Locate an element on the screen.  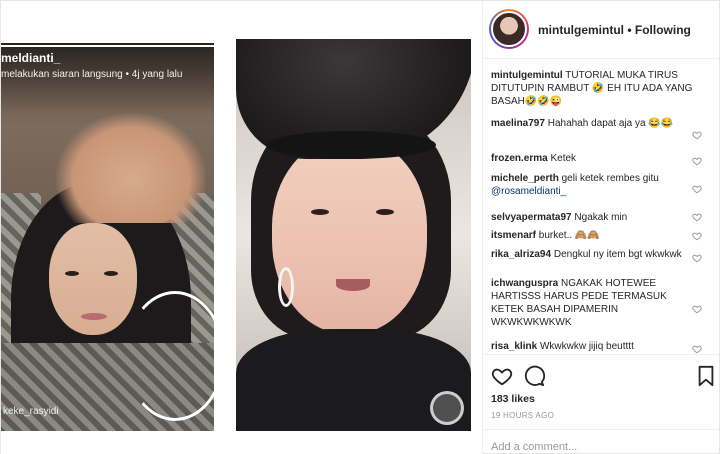
comment-text: Ngakak min is located at coordinates (601, 217).